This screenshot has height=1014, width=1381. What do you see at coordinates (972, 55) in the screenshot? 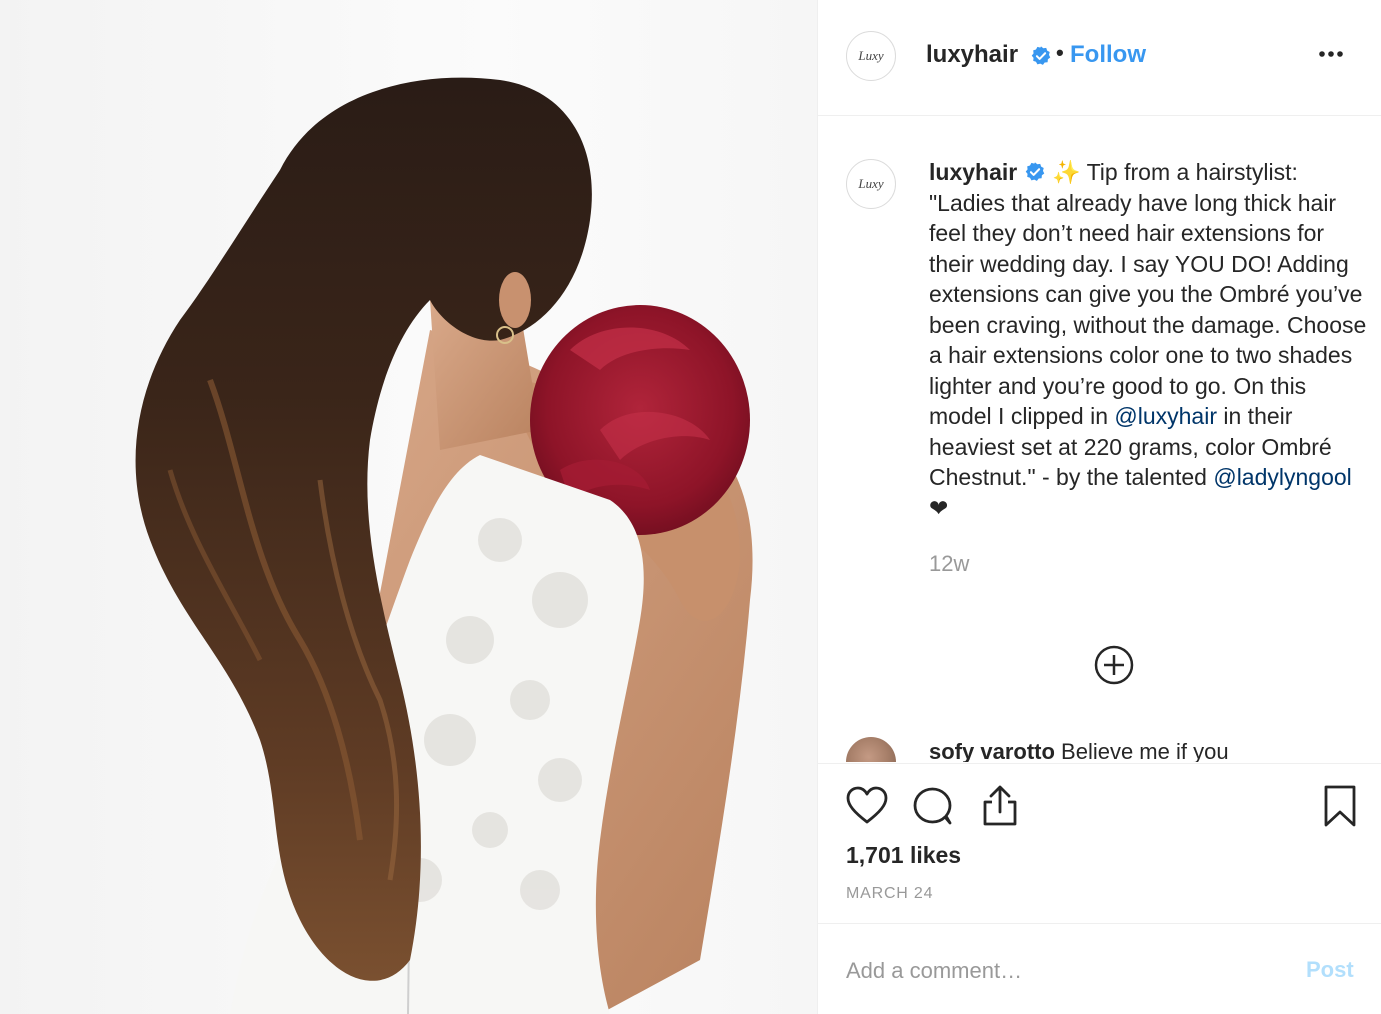
I see `header-username: luxyhair` at bounding box center [972, 55].